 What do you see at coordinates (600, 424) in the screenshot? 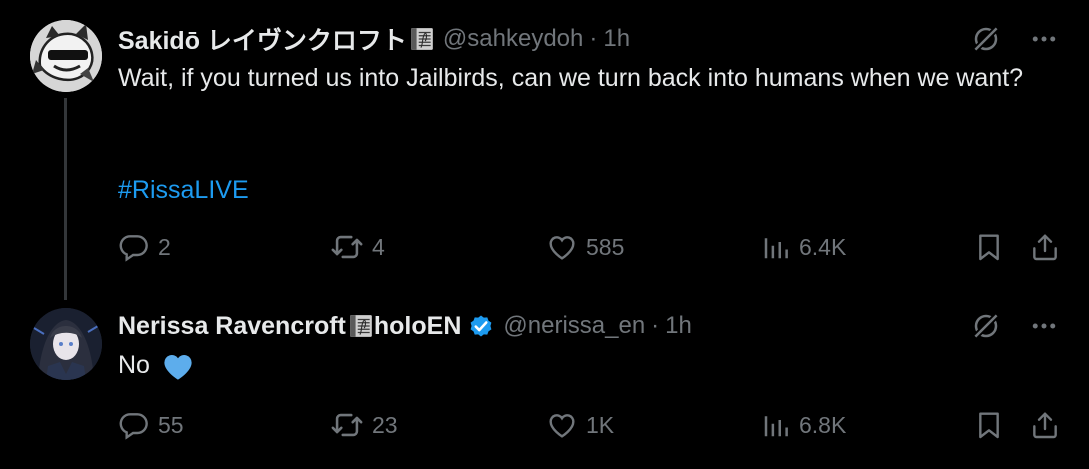
I see `like-count: 1K` at bounding box center [600, 424].